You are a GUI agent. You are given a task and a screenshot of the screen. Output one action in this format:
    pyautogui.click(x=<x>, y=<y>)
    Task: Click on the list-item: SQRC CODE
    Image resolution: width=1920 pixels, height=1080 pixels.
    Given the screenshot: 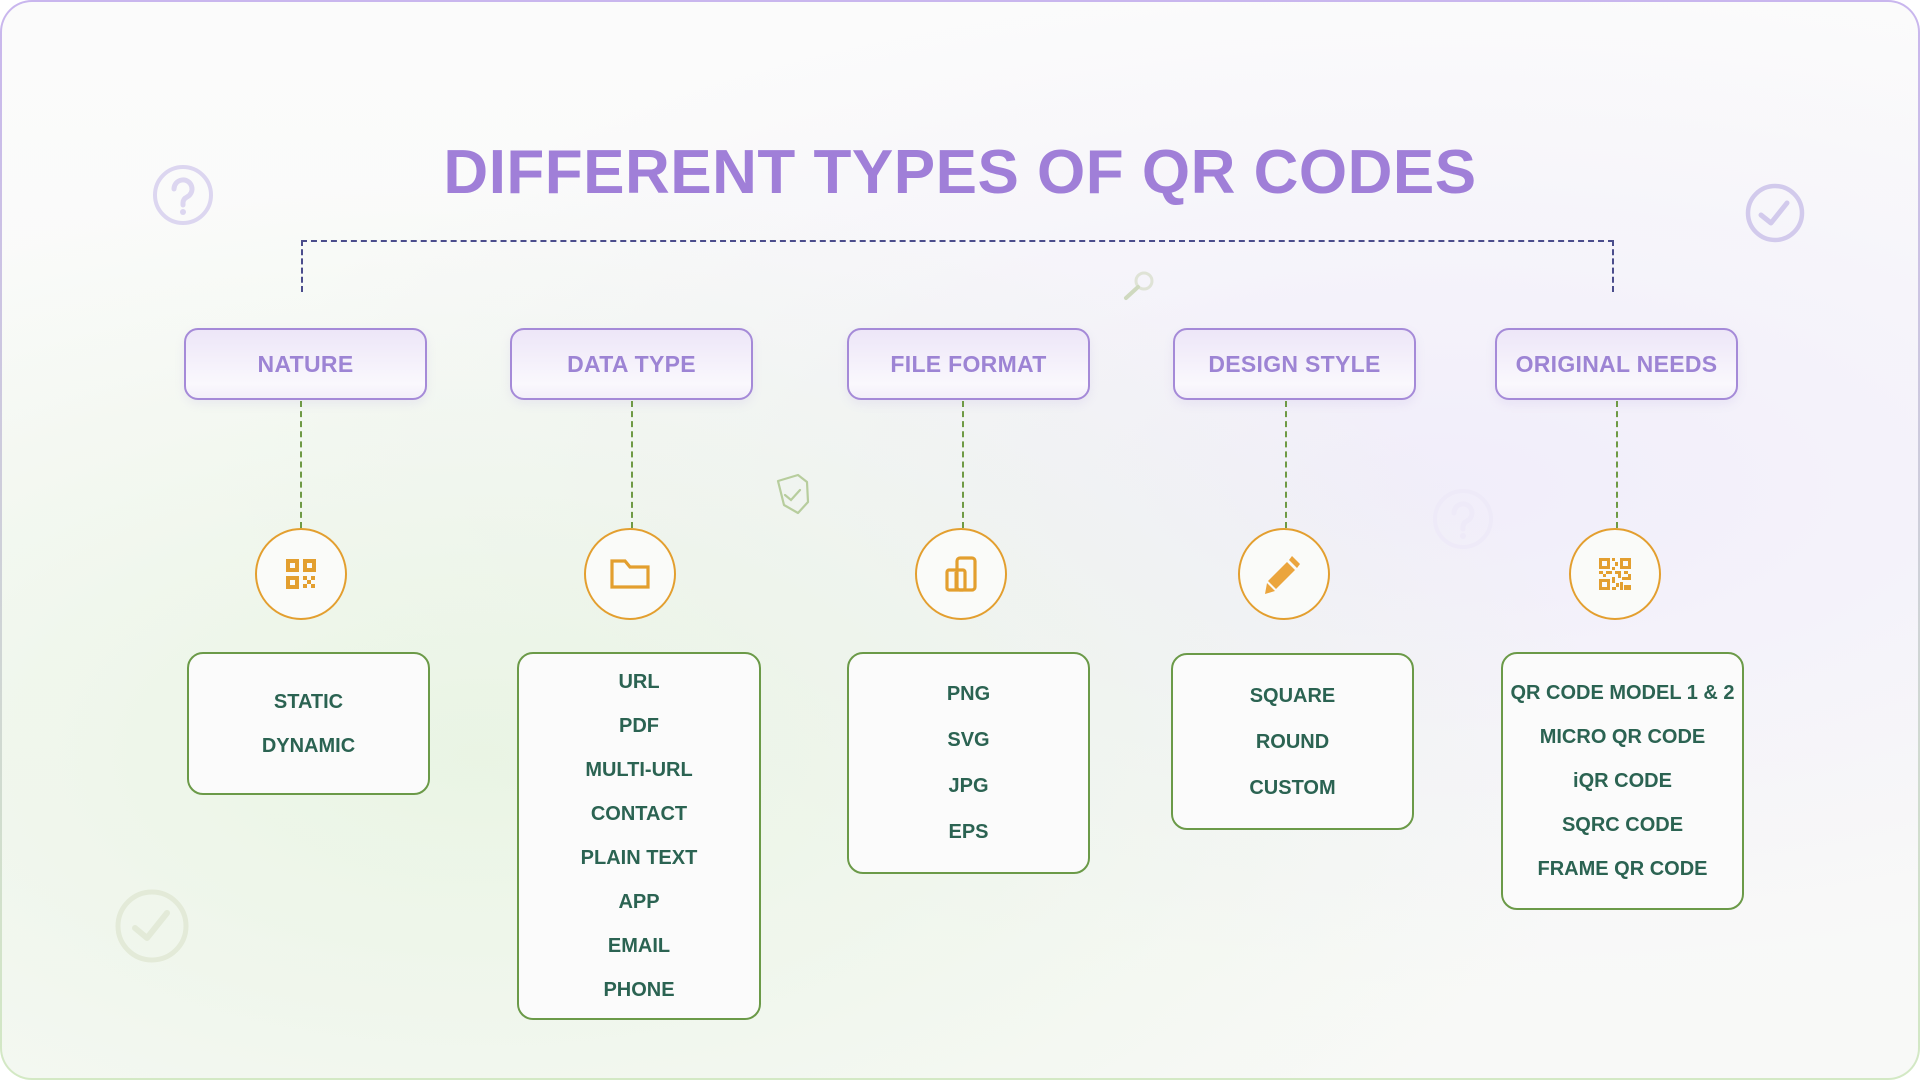 What is the action you would take?
    pyautogui.click(x=1622, y=825)
    